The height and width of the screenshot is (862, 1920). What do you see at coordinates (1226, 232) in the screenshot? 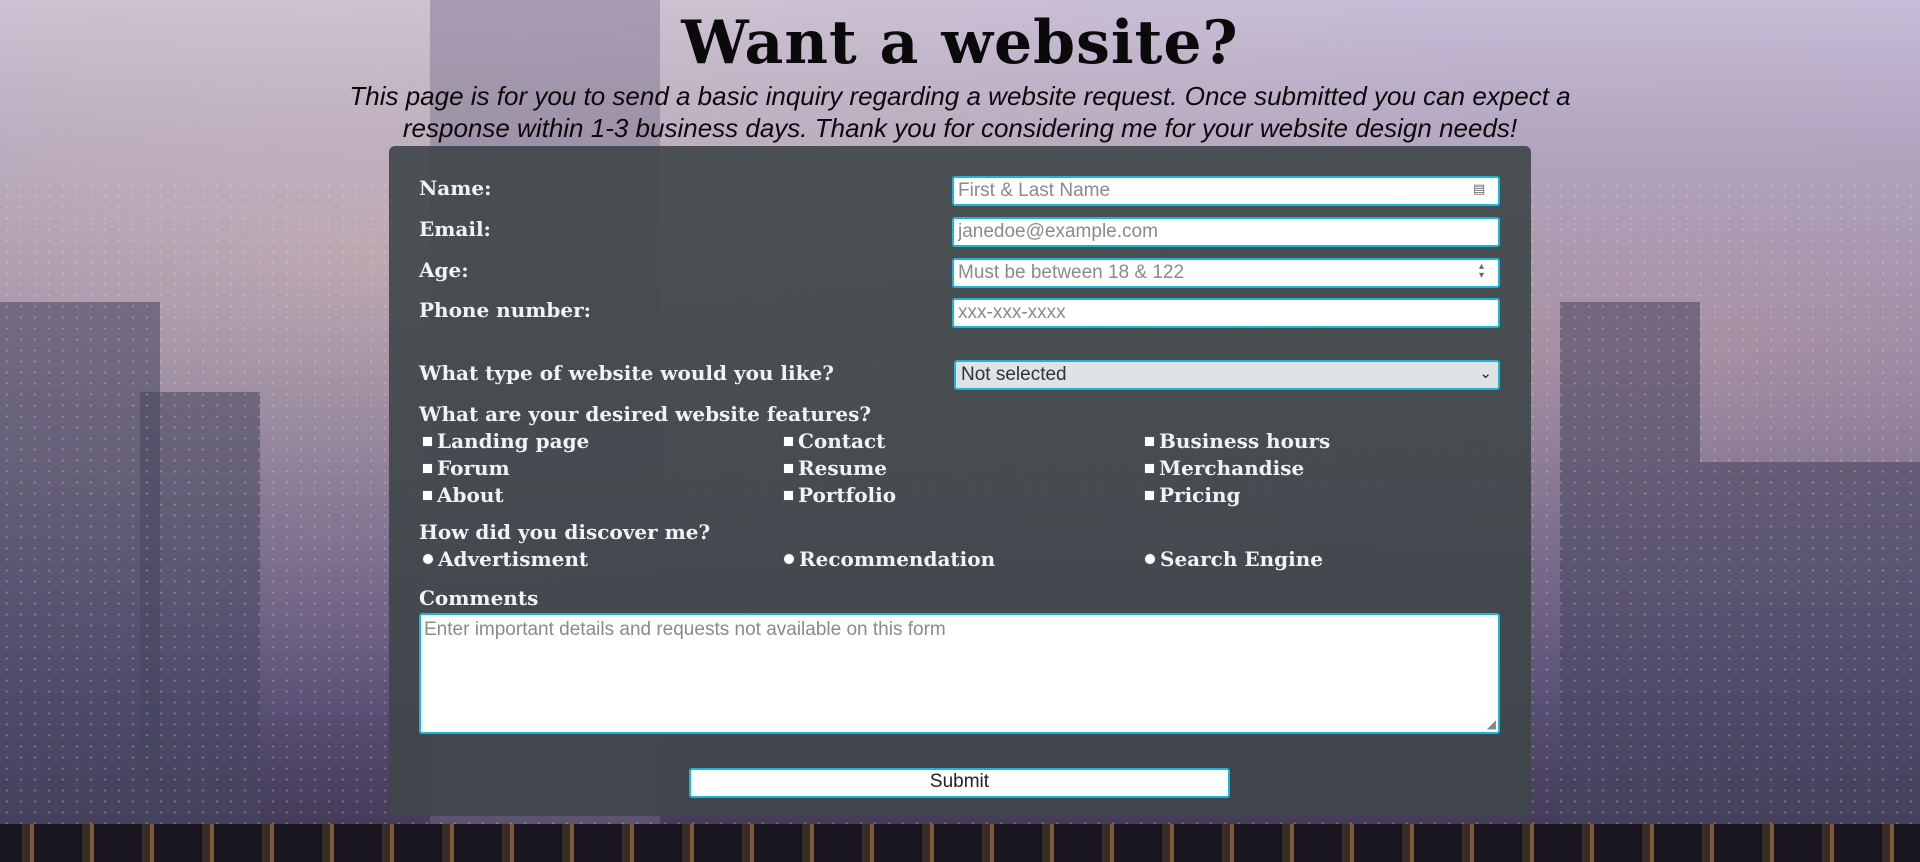
I see `email-input` at bounding box center [1226, 232].